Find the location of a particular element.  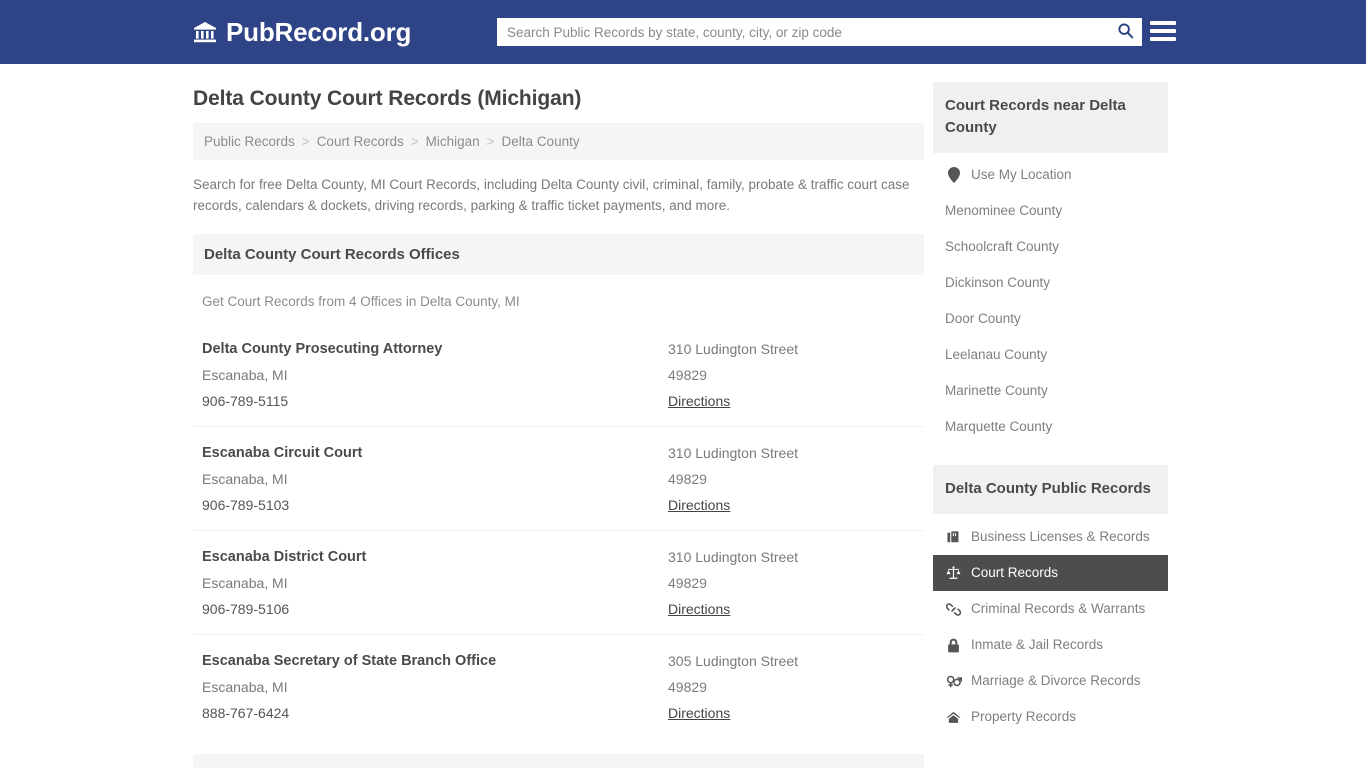

sidebar-item-court-records: Court Records is located at coordinates (1050, 573).